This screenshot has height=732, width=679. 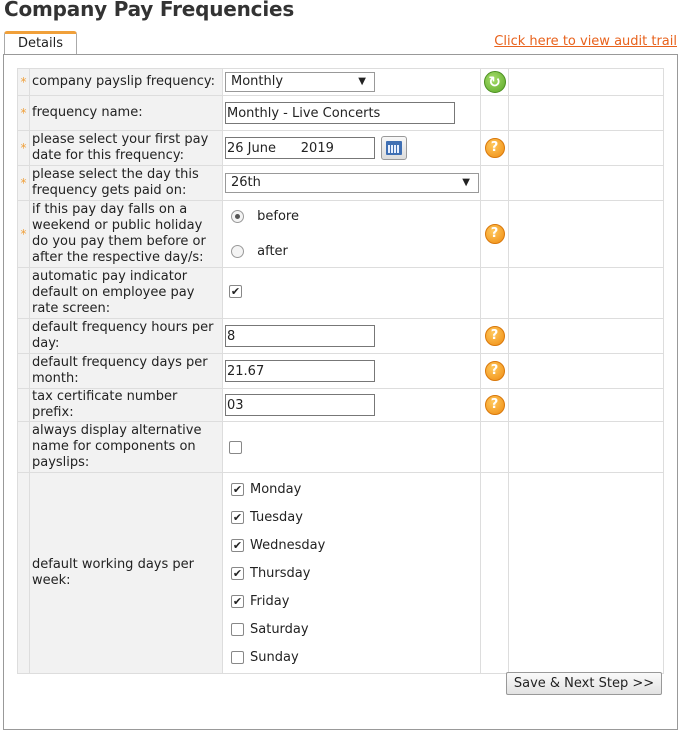 What do you see at coordinates (584, 683) in the screenshot?
I see `save-next-step-button: Save & Next Step >>` at bounding box center [584, 683].